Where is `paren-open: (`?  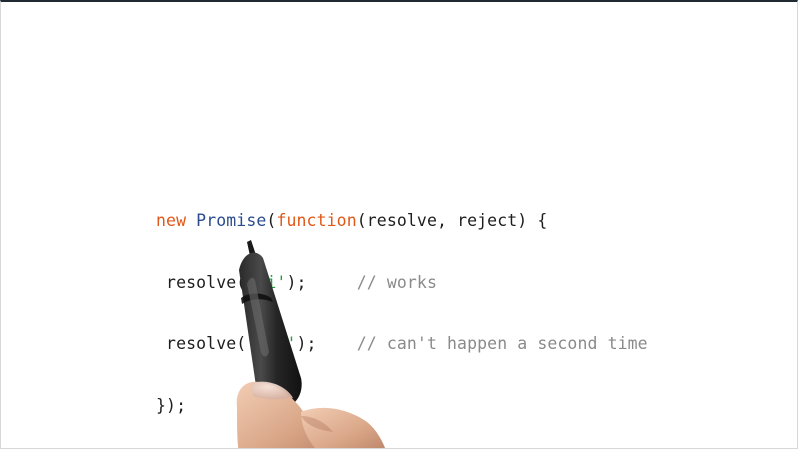
paren-open: ( is located at coordinates (271, 220).